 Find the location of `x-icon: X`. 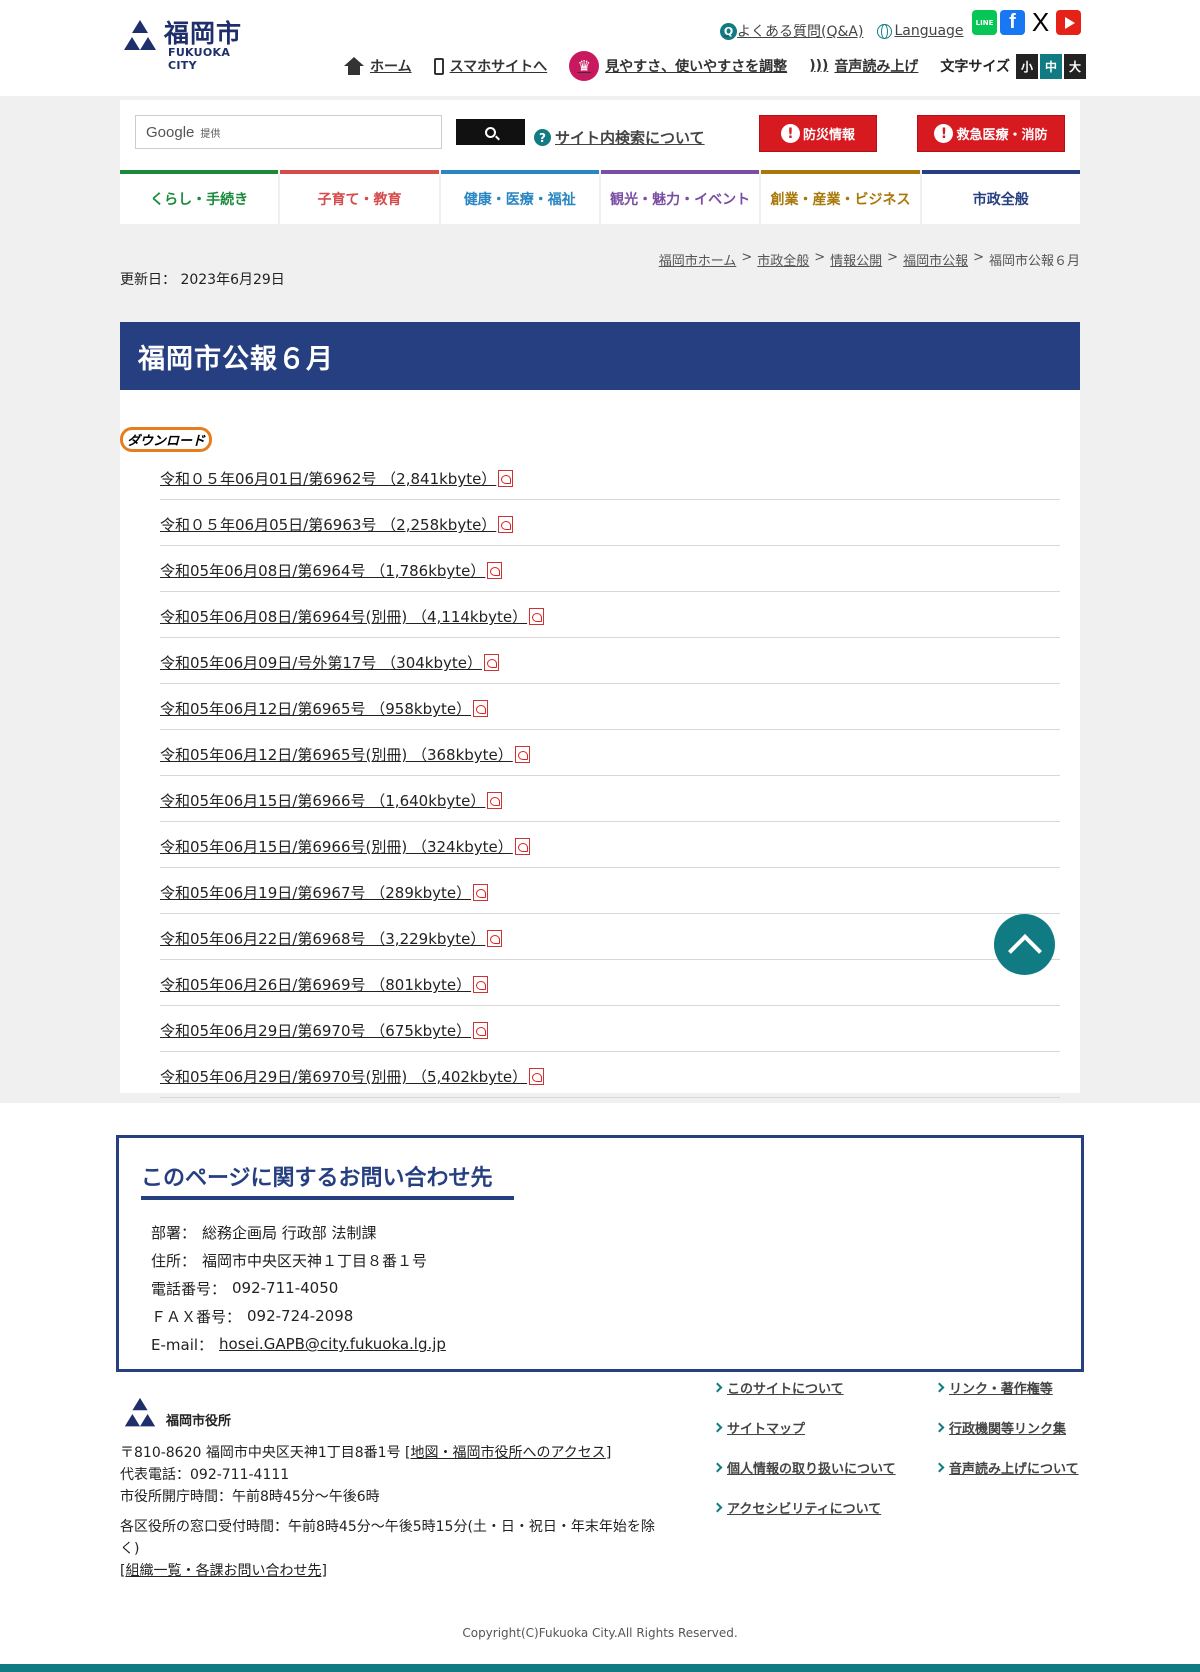

x-icon: X is located at coordinates (1040, 22).